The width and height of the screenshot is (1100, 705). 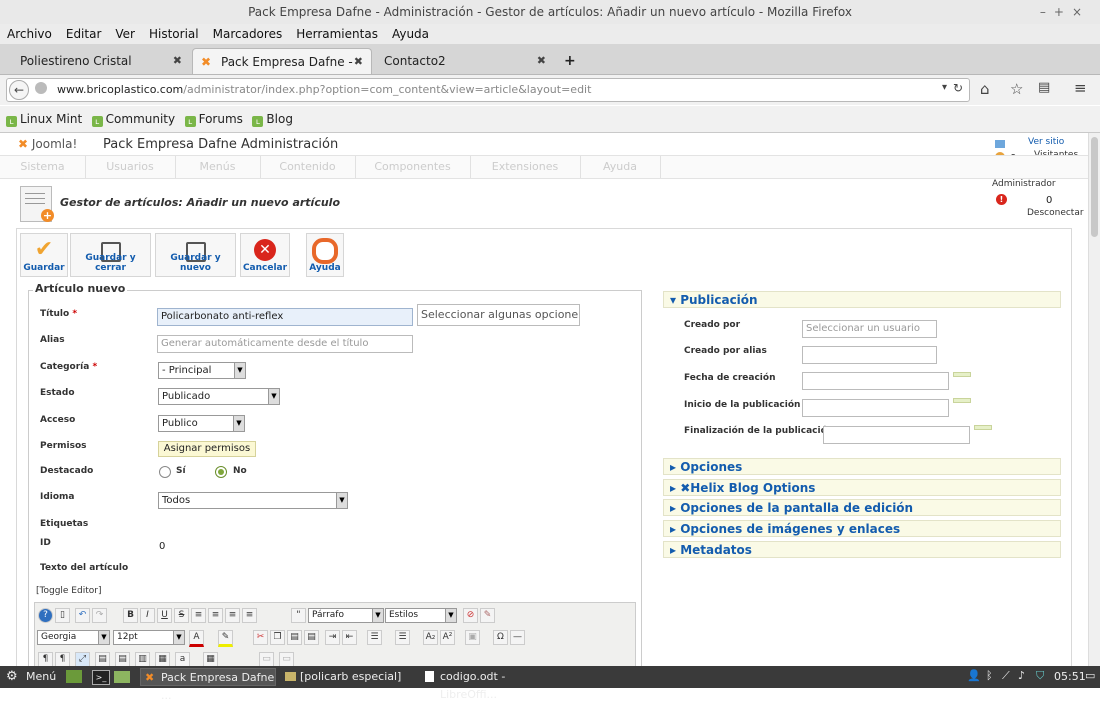 I want to click on save-button: ✔ Guardar, so click(x=44, y=255).